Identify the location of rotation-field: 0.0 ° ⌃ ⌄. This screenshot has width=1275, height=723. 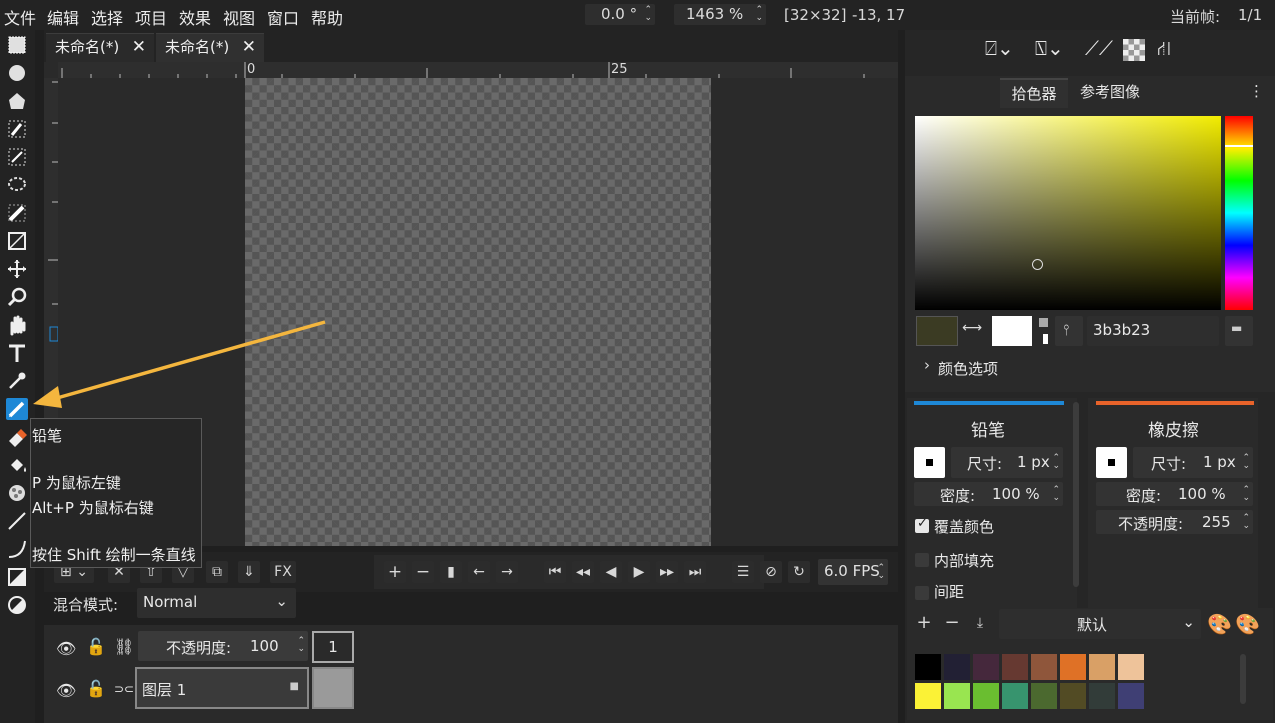
(620, 14).